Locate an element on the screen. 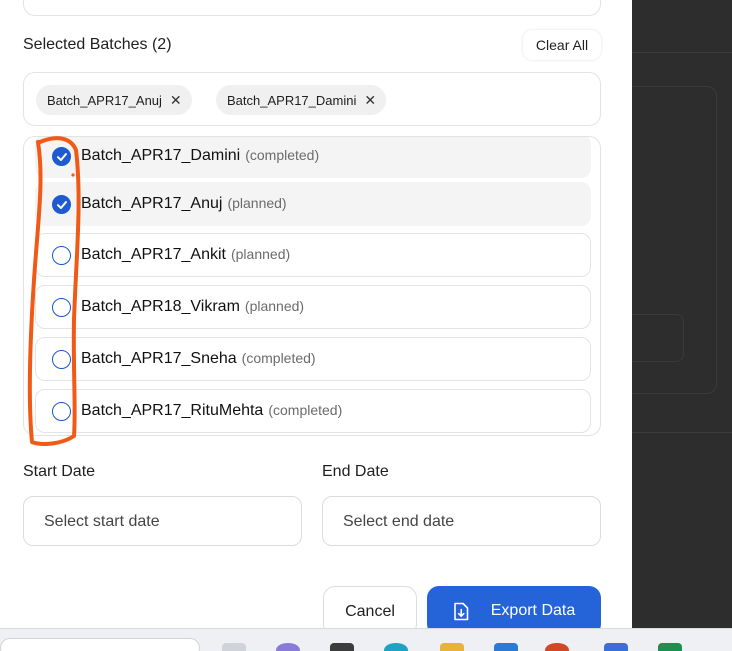 The width and height of the screenshot is (732, 651). selected-chip: Batch_APR17_Damini ✕ is located at coordinates (301, 100).